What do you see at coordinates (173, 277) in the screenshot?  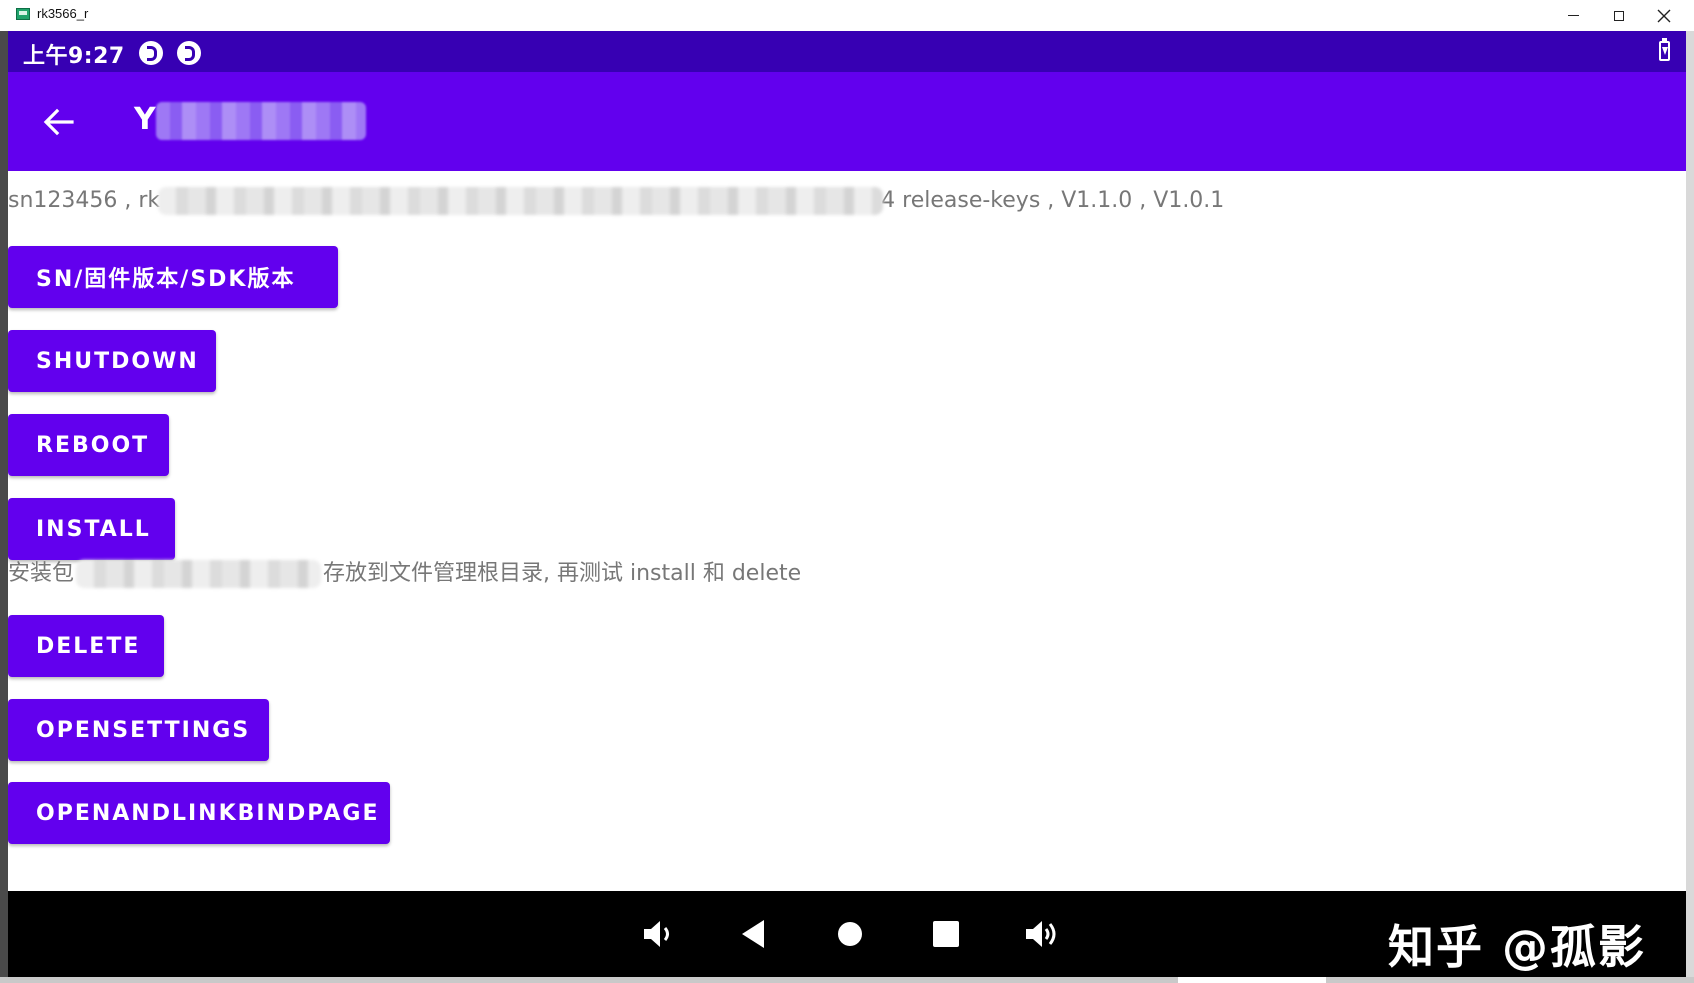 I see `sn-firmware-sdk-button: SN/固件版本/SDK版本` at bounding box center [173, 277].